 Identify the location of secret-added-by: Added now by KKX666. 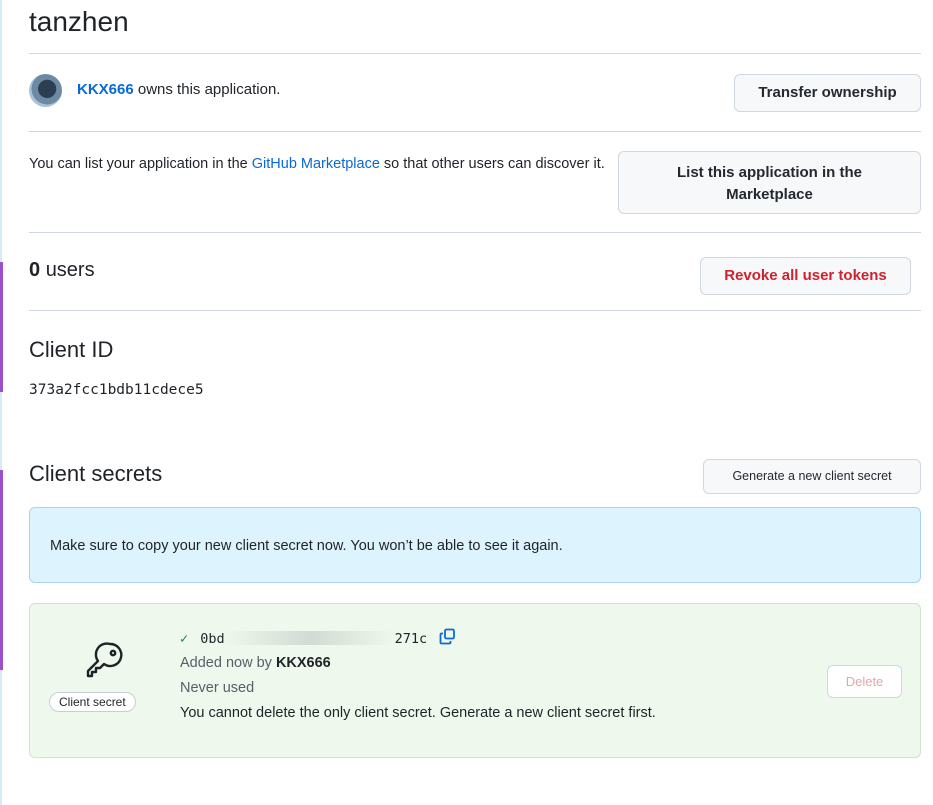
(255, 663).